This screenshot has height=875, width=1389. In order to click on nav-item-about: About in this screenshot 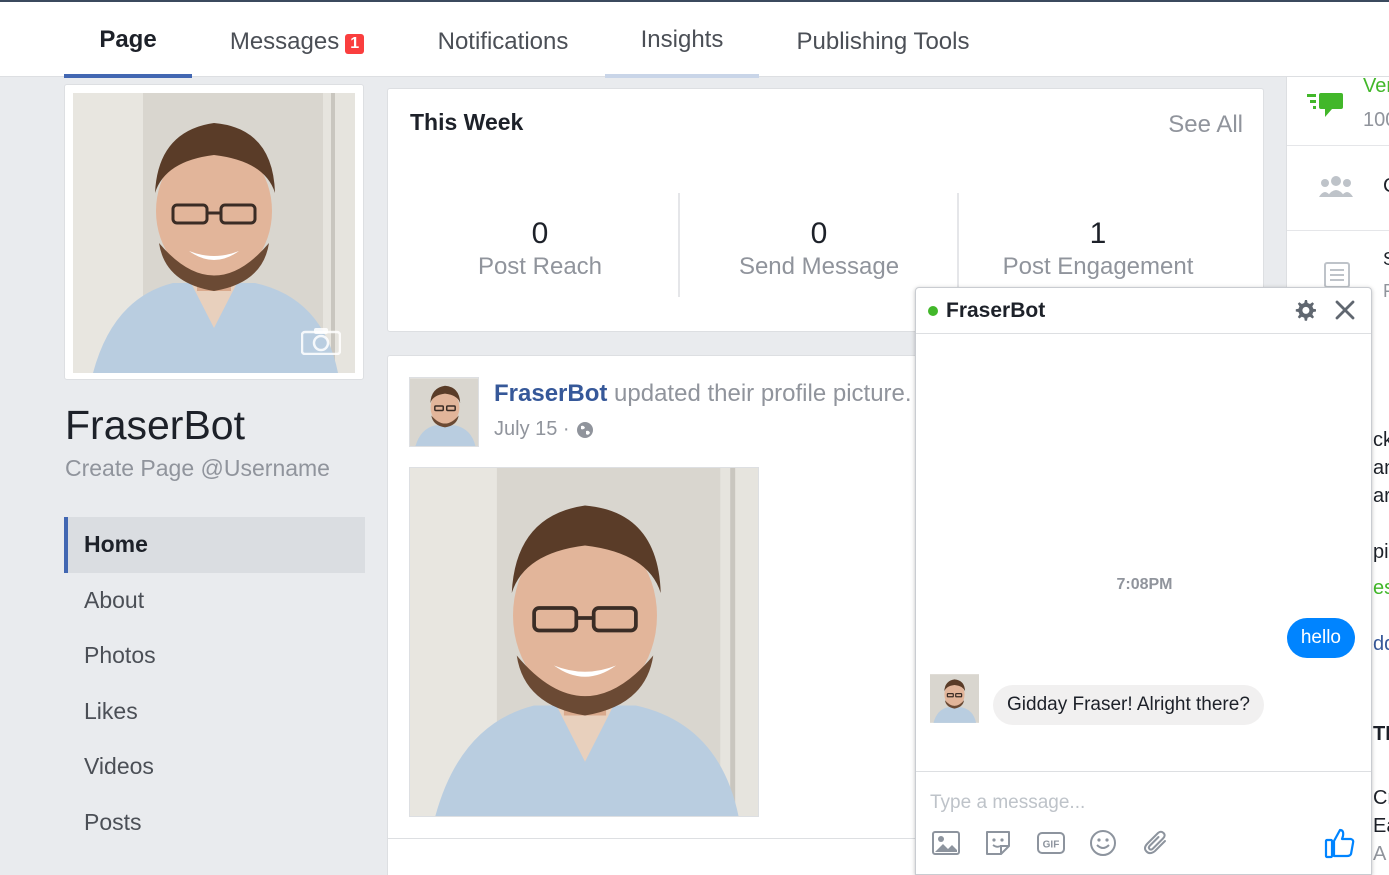, I will do `click(214, 601)`.